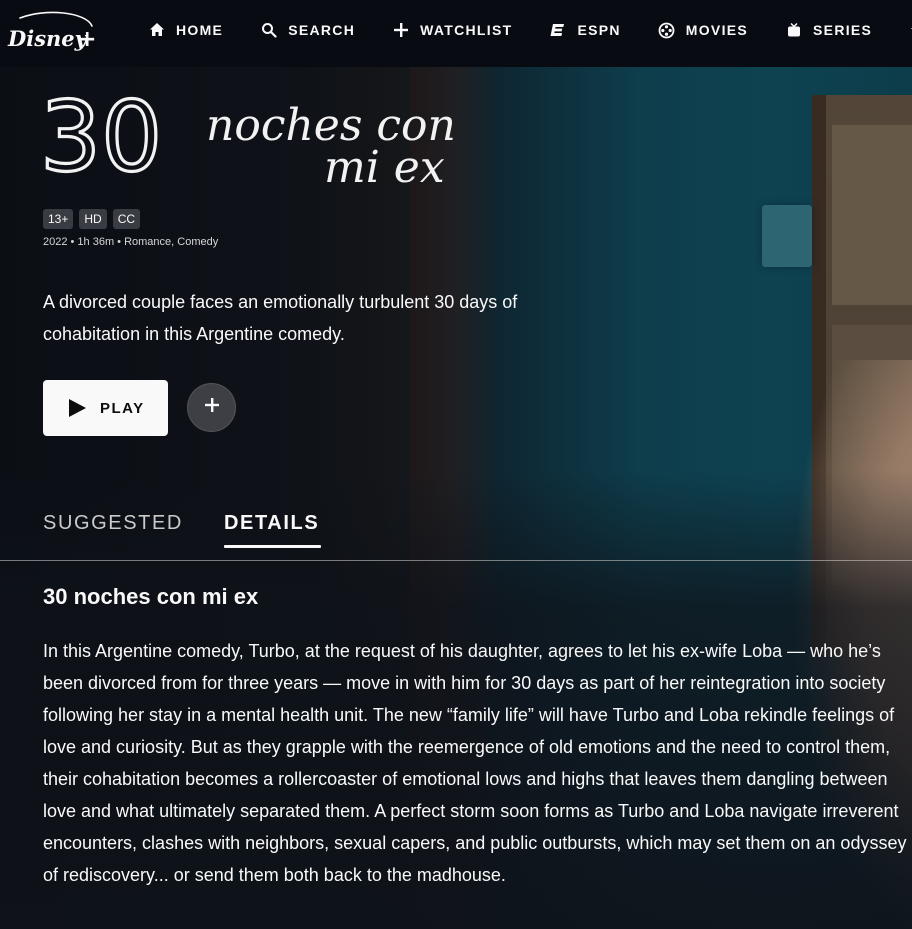 Image resolution: width=912 pixels, height=929 pixels. I want to click on nav-espn: ESPN, so click(584, 30).